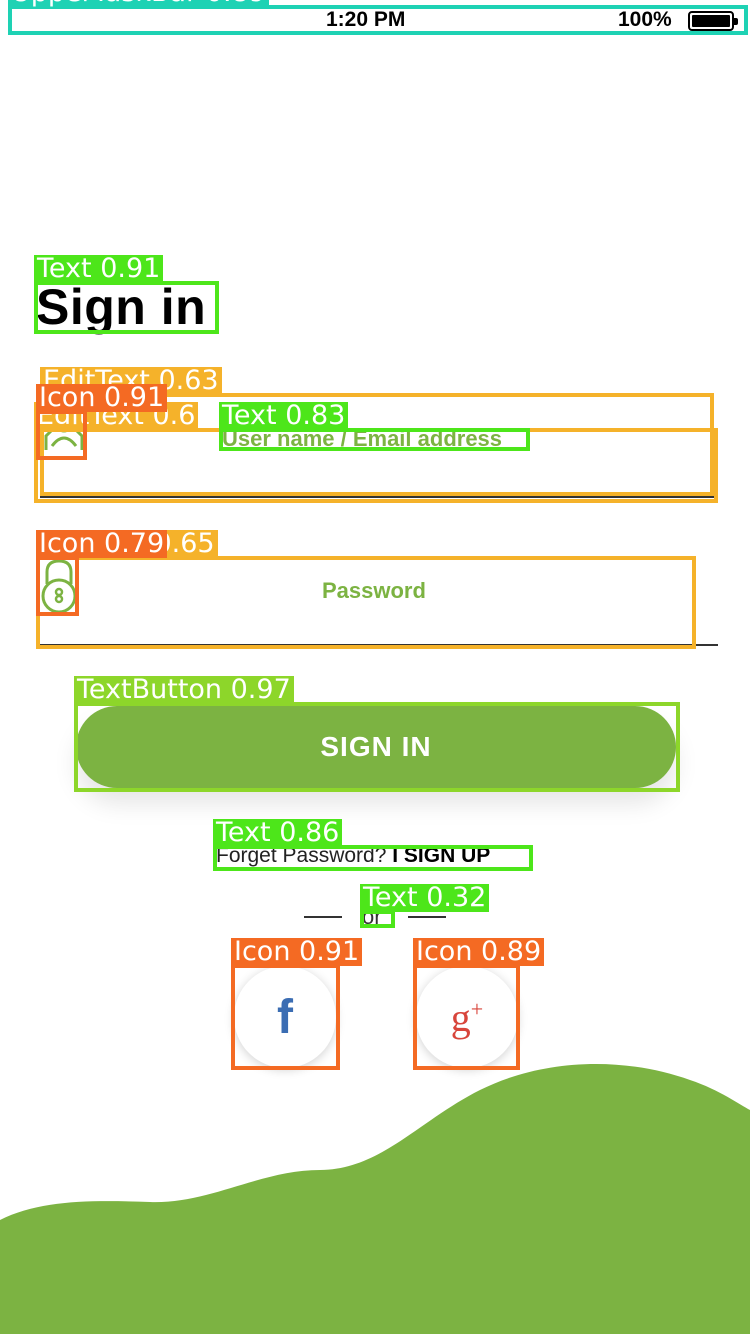  Describe the element at coordinates (441, 855) in the screenshot. I see `sign-up-link: I SIGN UP` at that location.